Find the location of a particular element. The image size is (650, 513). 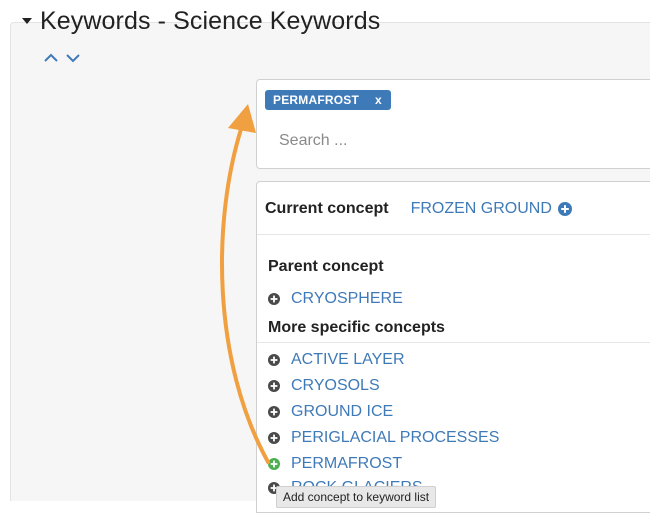

current-concept-row: Current concept FROZEN GROUND is located at coordinates (418, 209).